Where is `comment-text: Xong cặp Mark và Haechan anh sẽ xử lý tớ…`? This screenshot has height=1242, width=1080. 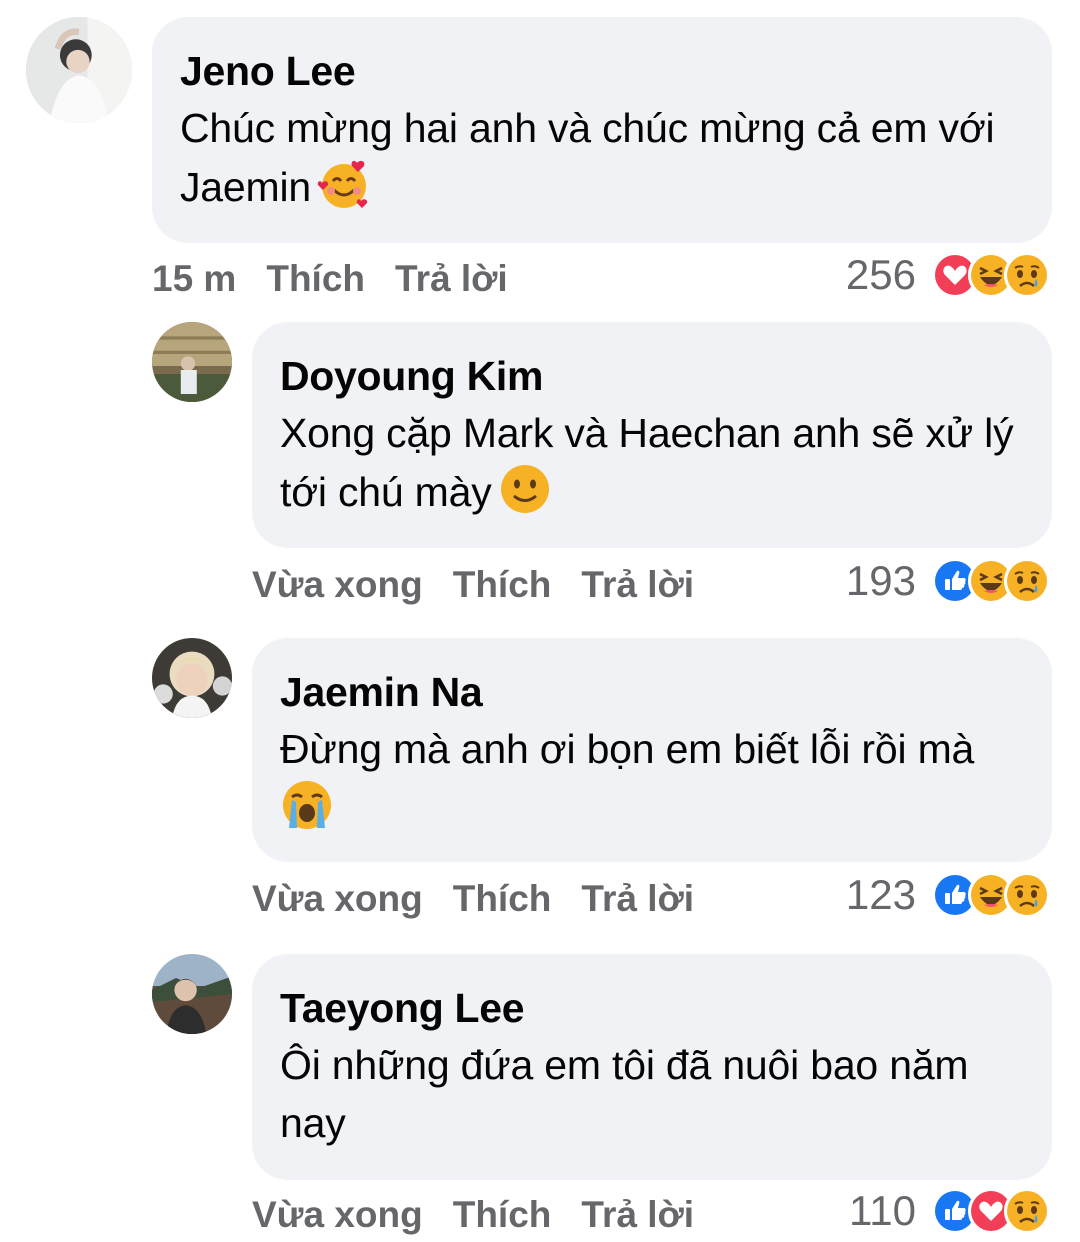 comment-text: Xong cặp Mark và Haechan anh sẽ xử lý tớ… is located at coordinates (652, 467).